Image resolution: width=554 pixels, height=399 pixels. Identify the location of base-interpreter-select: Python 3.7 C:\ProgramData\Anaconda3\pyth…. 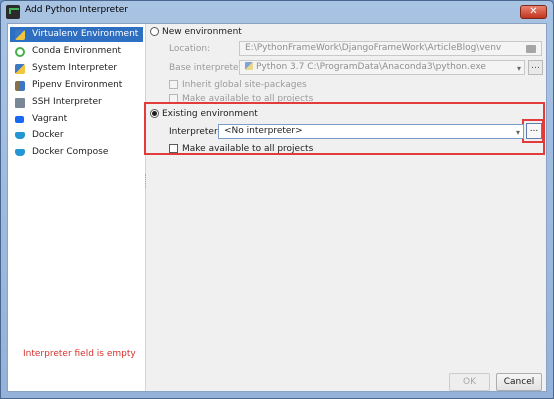
(382, 67).